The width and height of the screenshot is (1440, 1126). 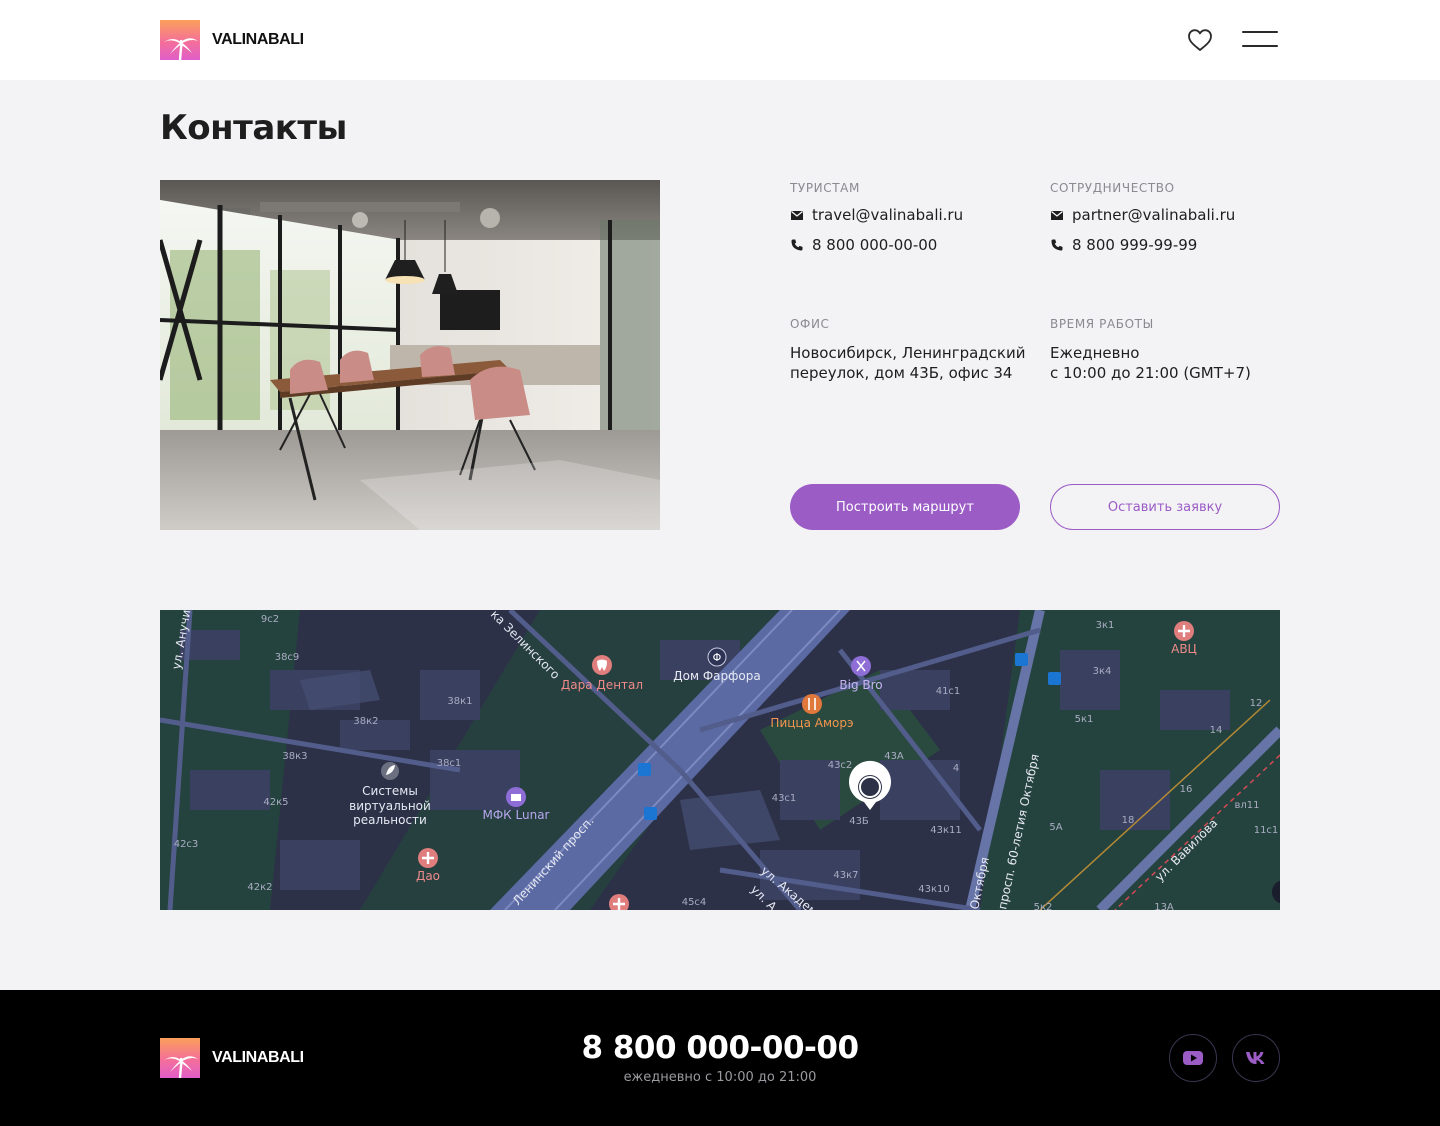 What do you see at coordinates (934, 889) in the screenshot?
I see `house-number: 43к10` at bounding box center [934, 889].